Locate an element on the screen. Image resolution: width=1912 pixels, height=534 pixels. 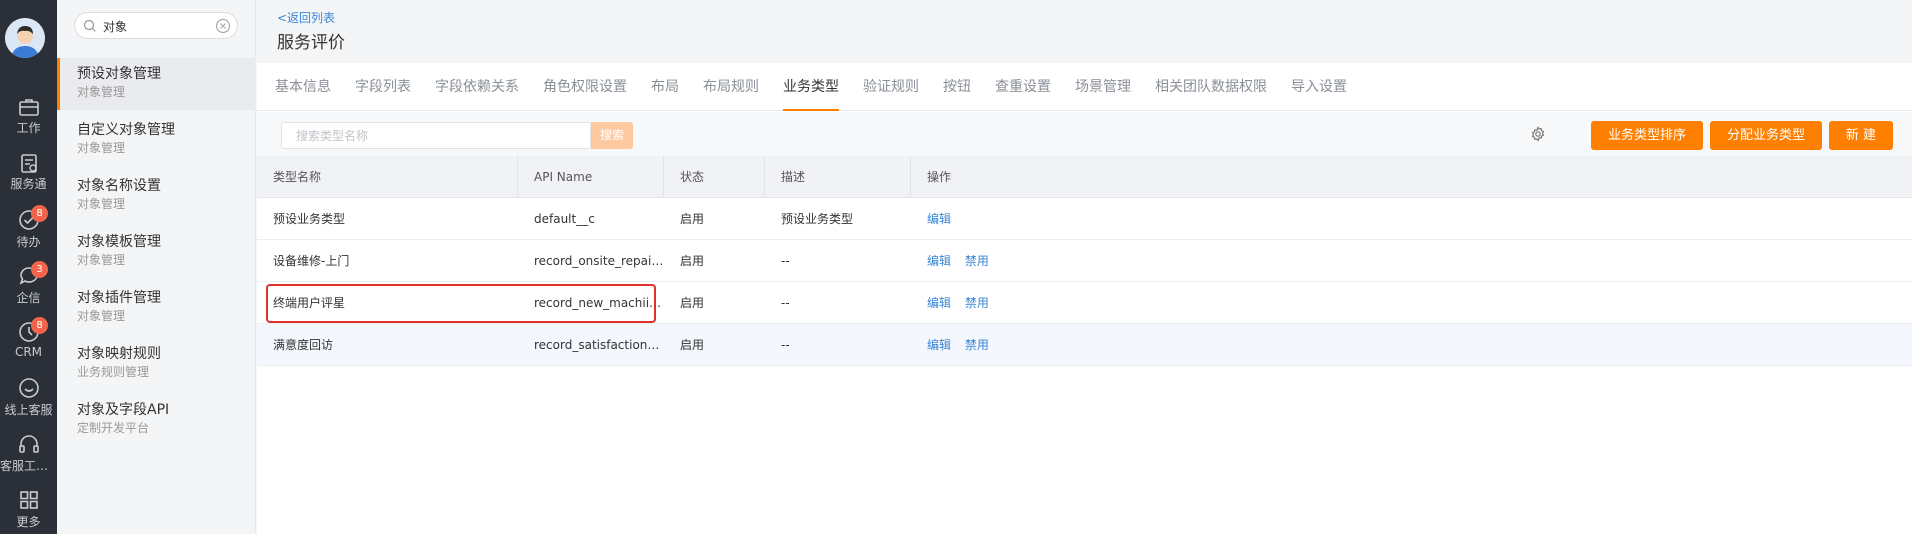
nav-item-messenger: 3 企信 is located at coordinates (28, 289).